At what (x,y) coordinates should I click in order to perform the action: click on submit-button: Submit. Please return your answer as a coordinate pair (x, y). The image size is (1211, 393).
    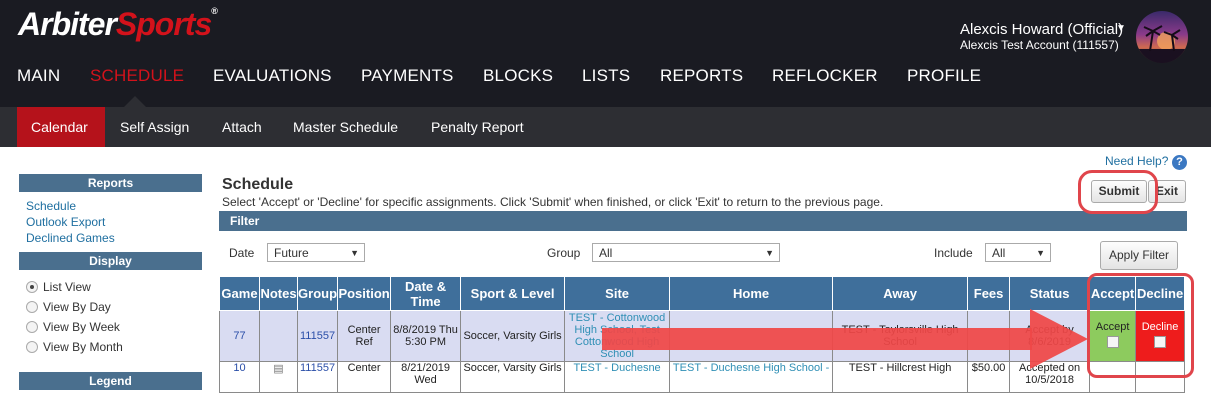
    Looking at the image, I should click on (1119, 191).